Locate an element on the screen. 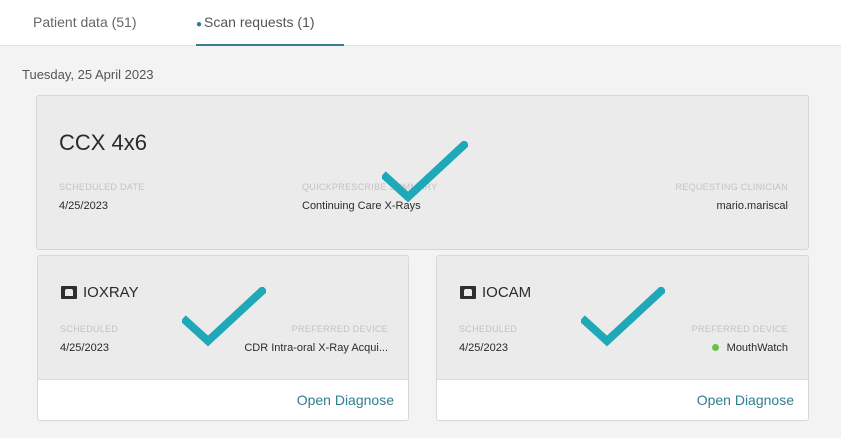 This screenshot has height=438, width=841. xray-device-icon is located at coordinates (69, 292).